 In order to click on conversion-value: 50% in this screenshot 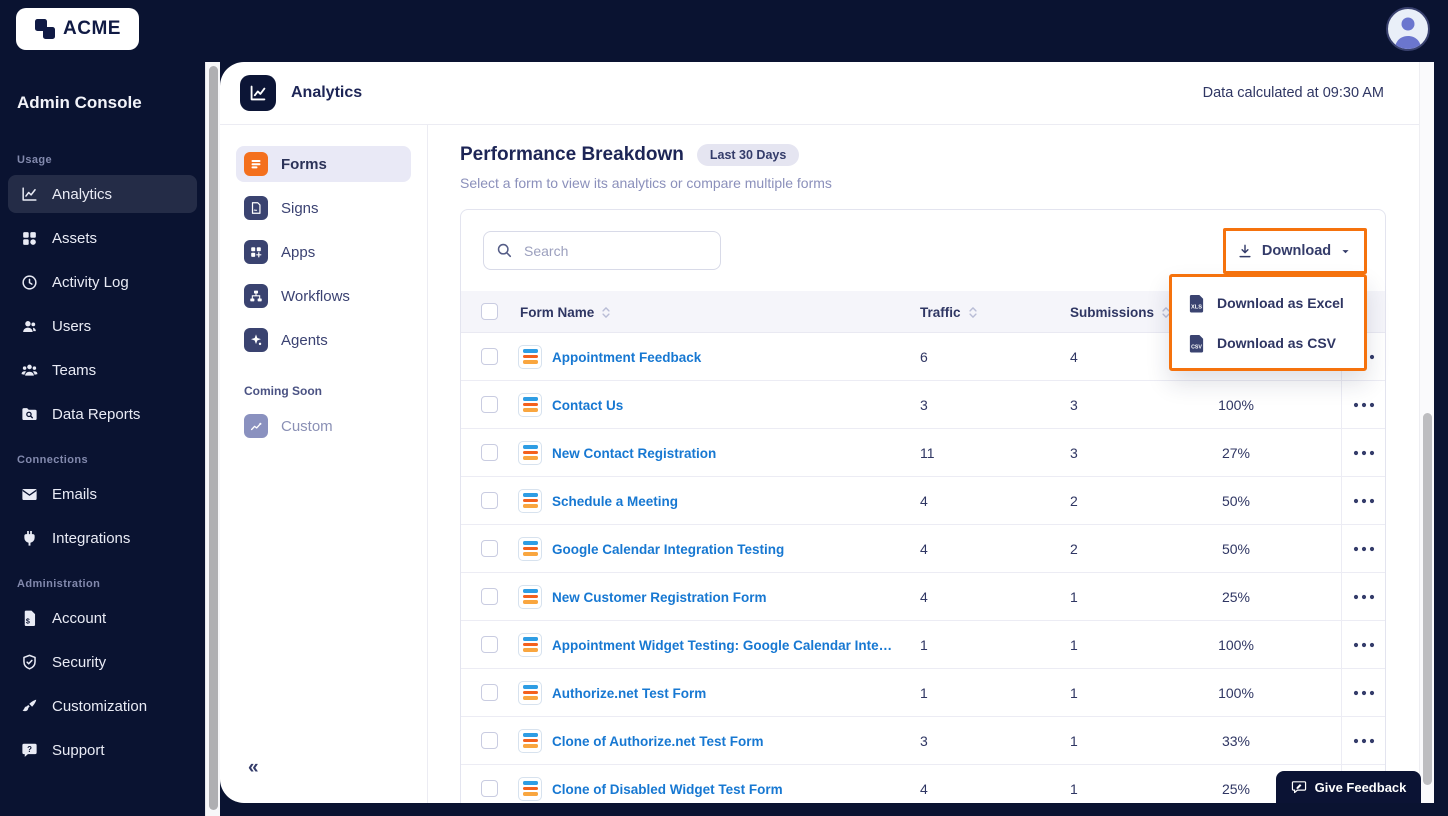, I will do `click(1236, 501)`.